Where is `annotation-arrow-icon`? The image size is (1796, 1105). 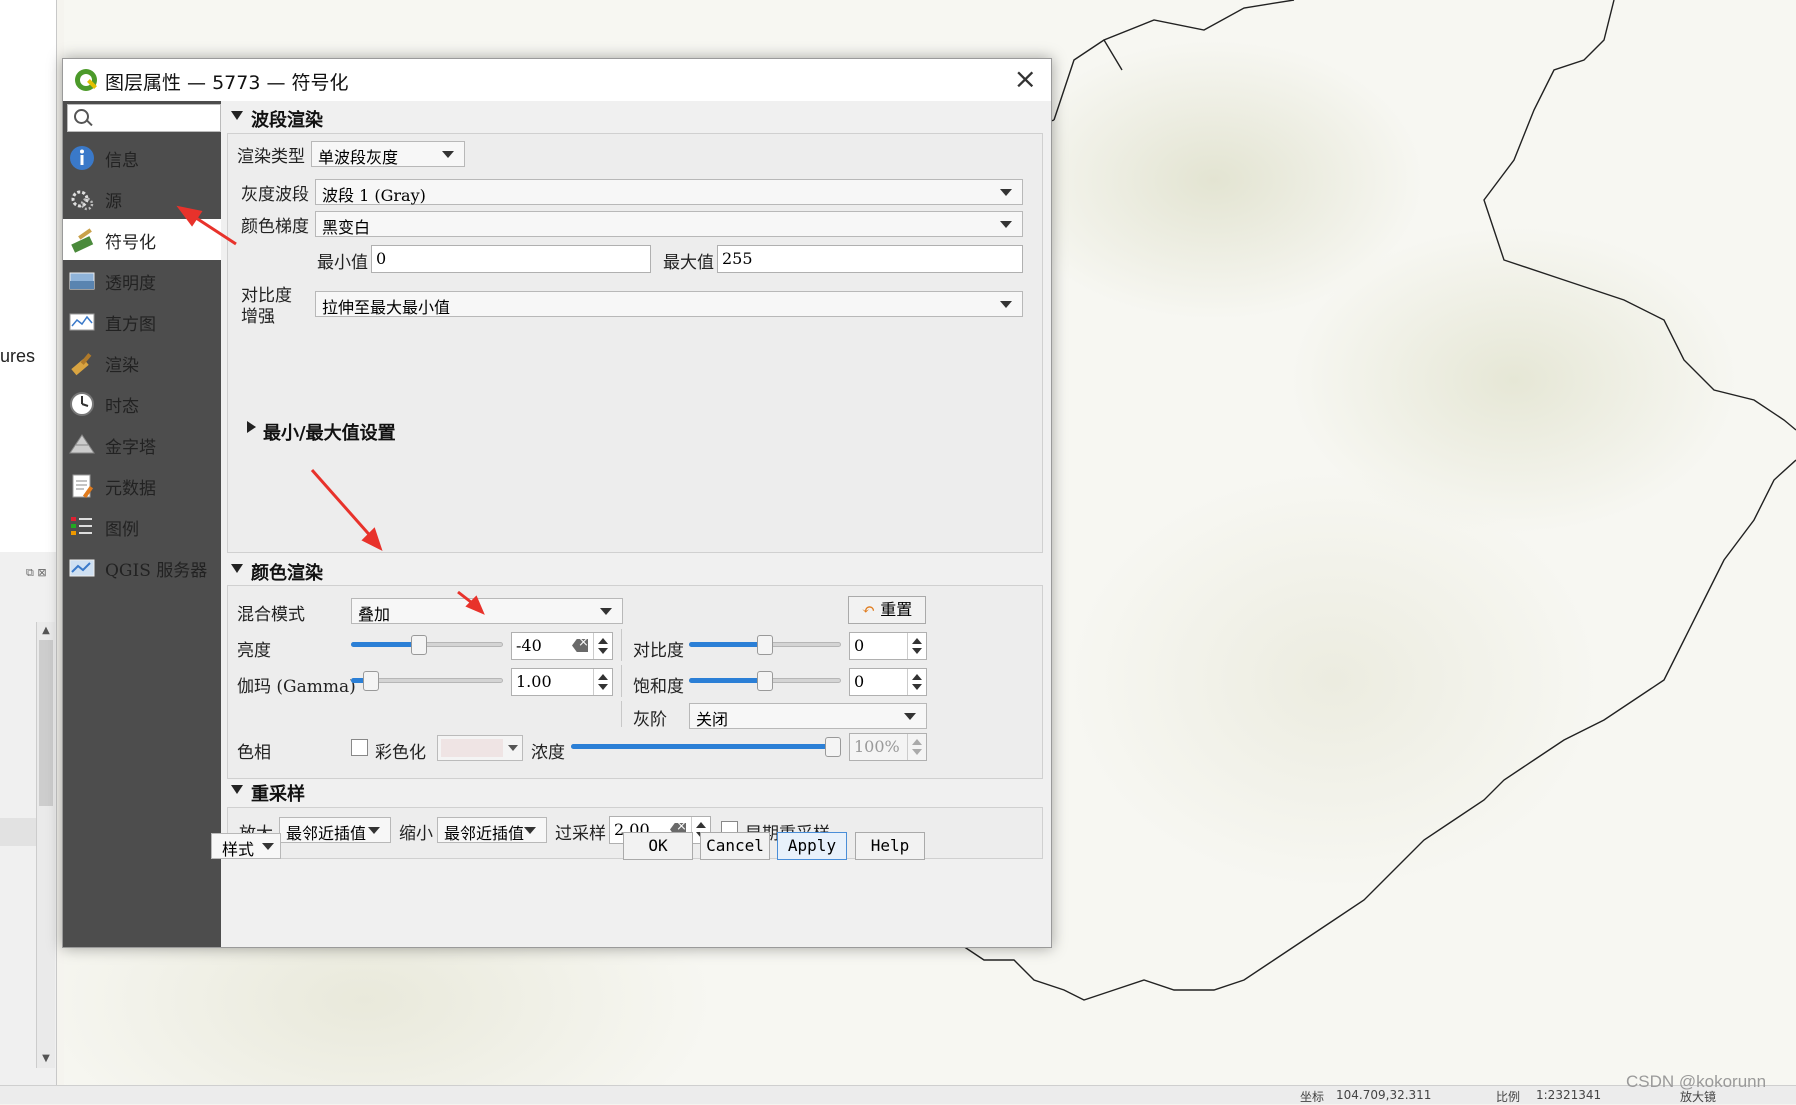
annotation-arrow-icon is located at coordinates (330, 410).